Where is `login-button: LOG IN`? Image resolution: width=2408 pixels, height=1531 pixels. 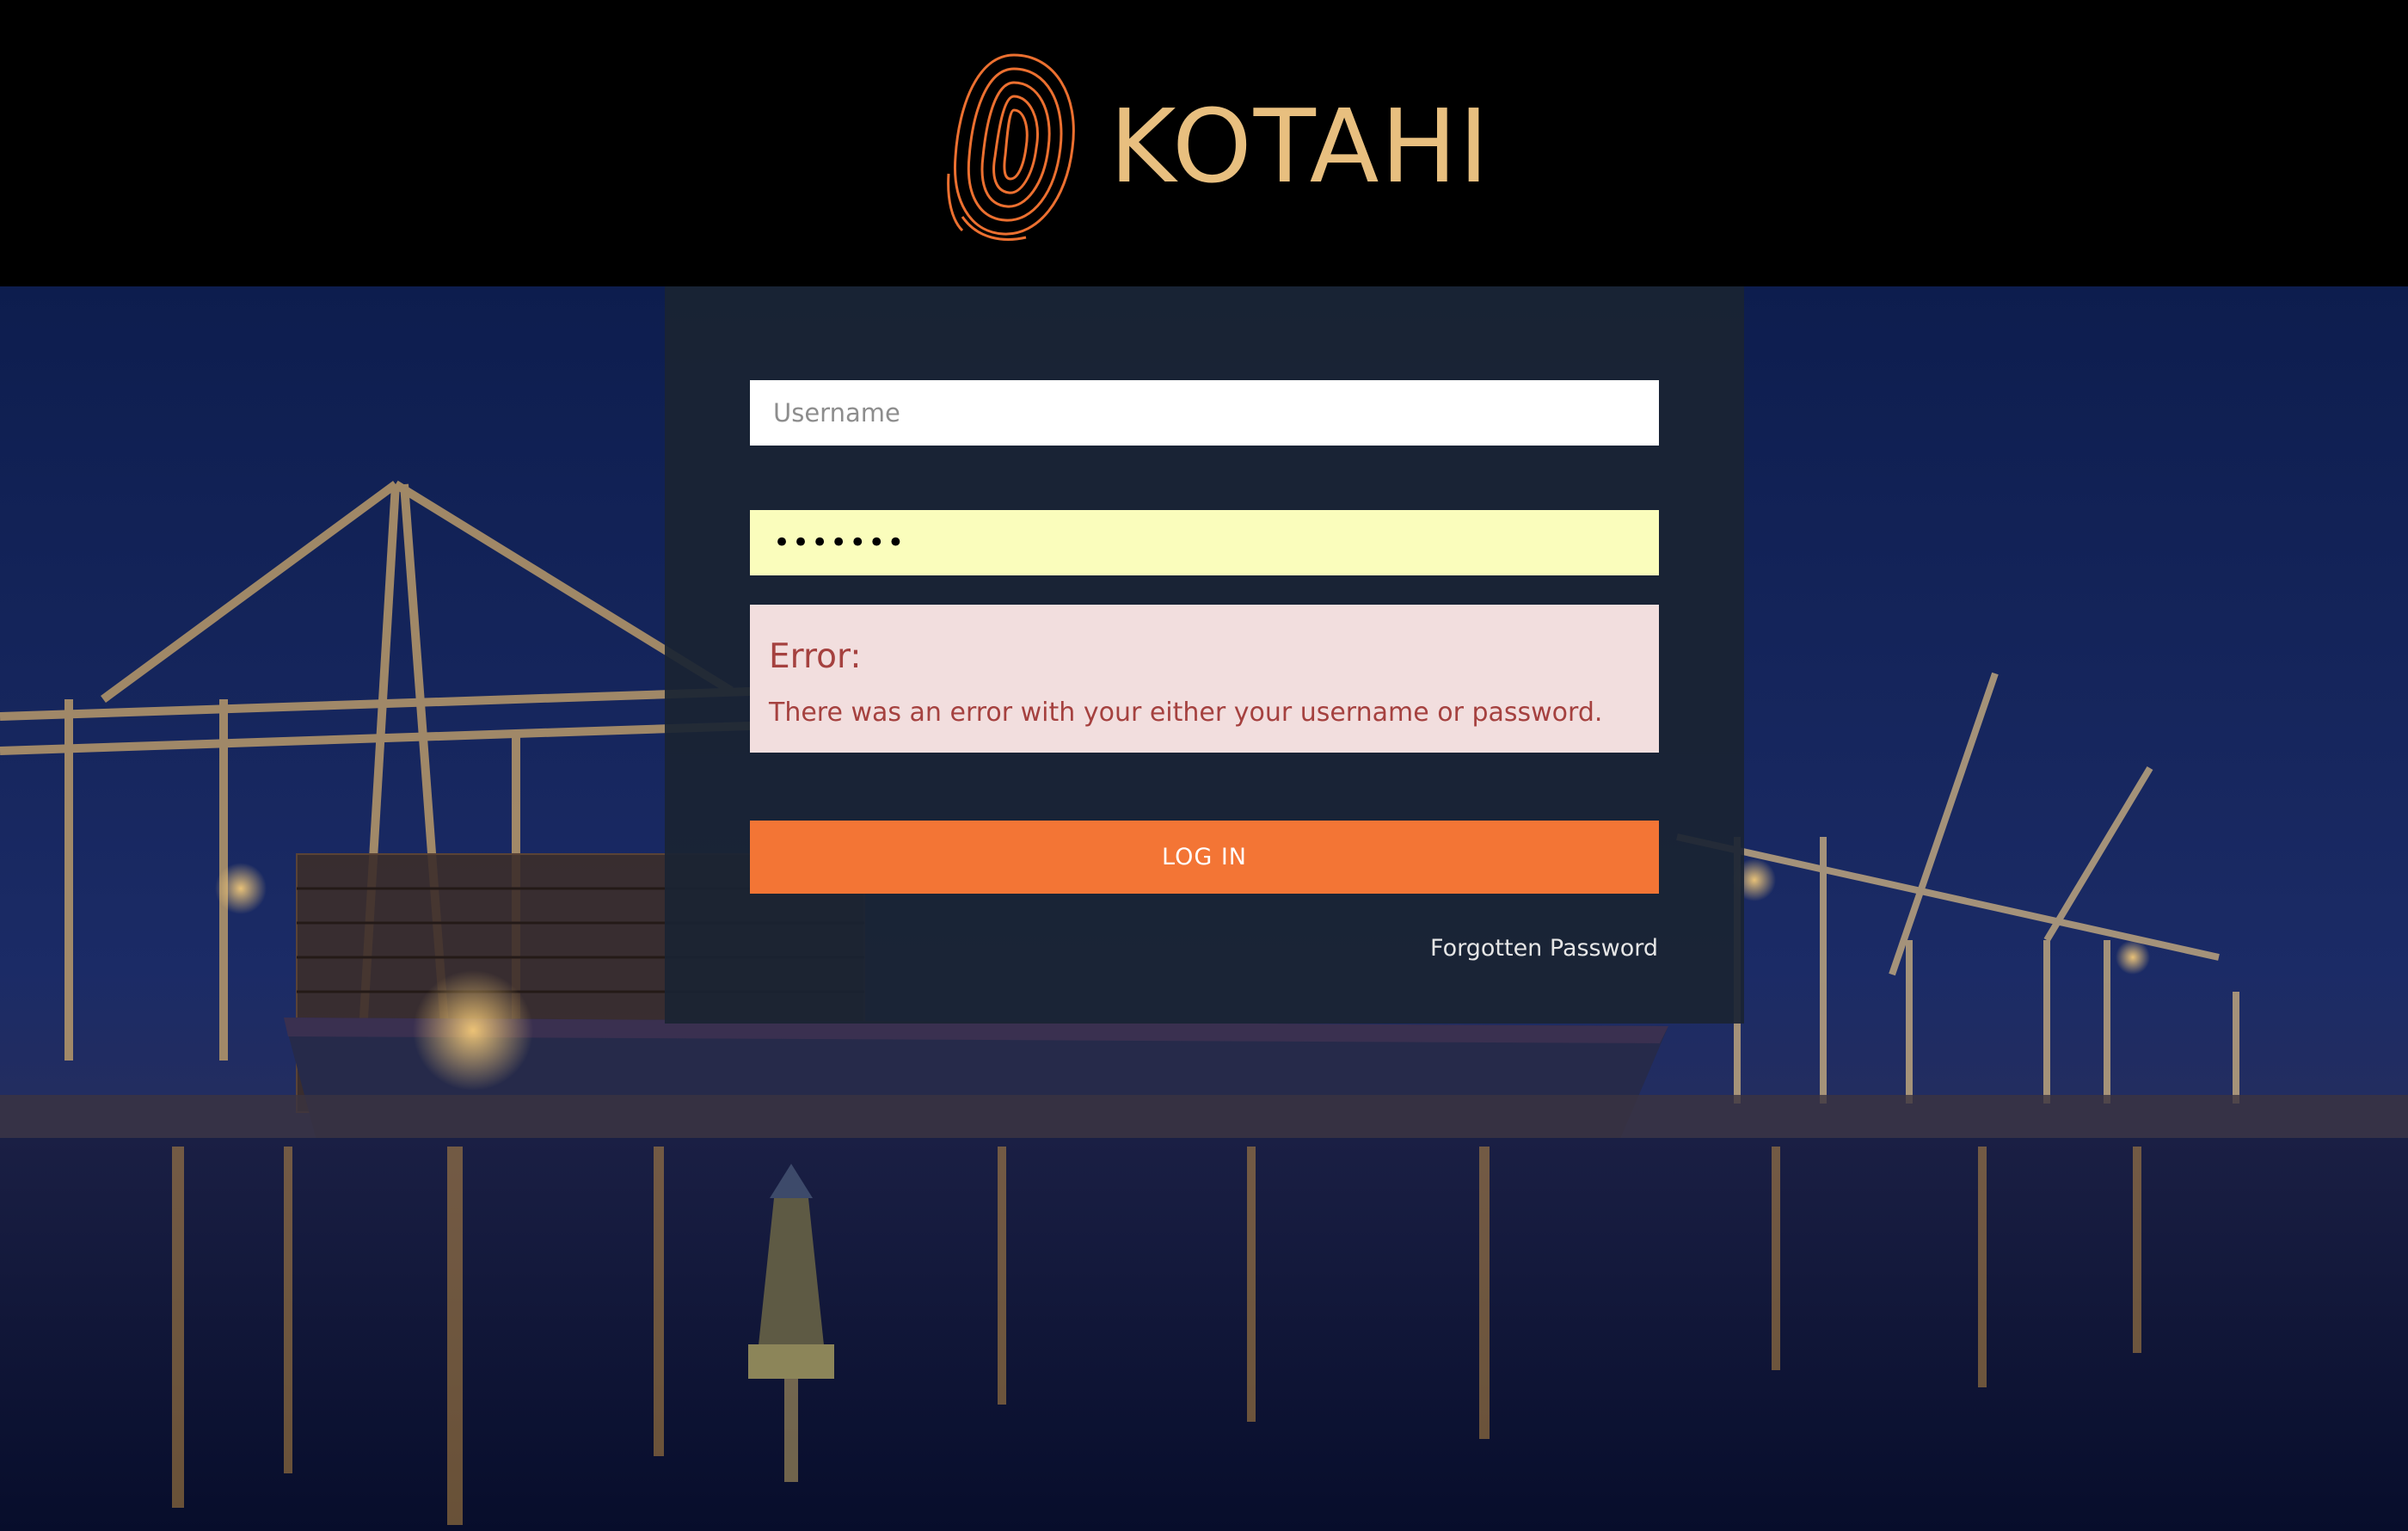
login-button: LOG IN is located at coordinates (1204, 857).